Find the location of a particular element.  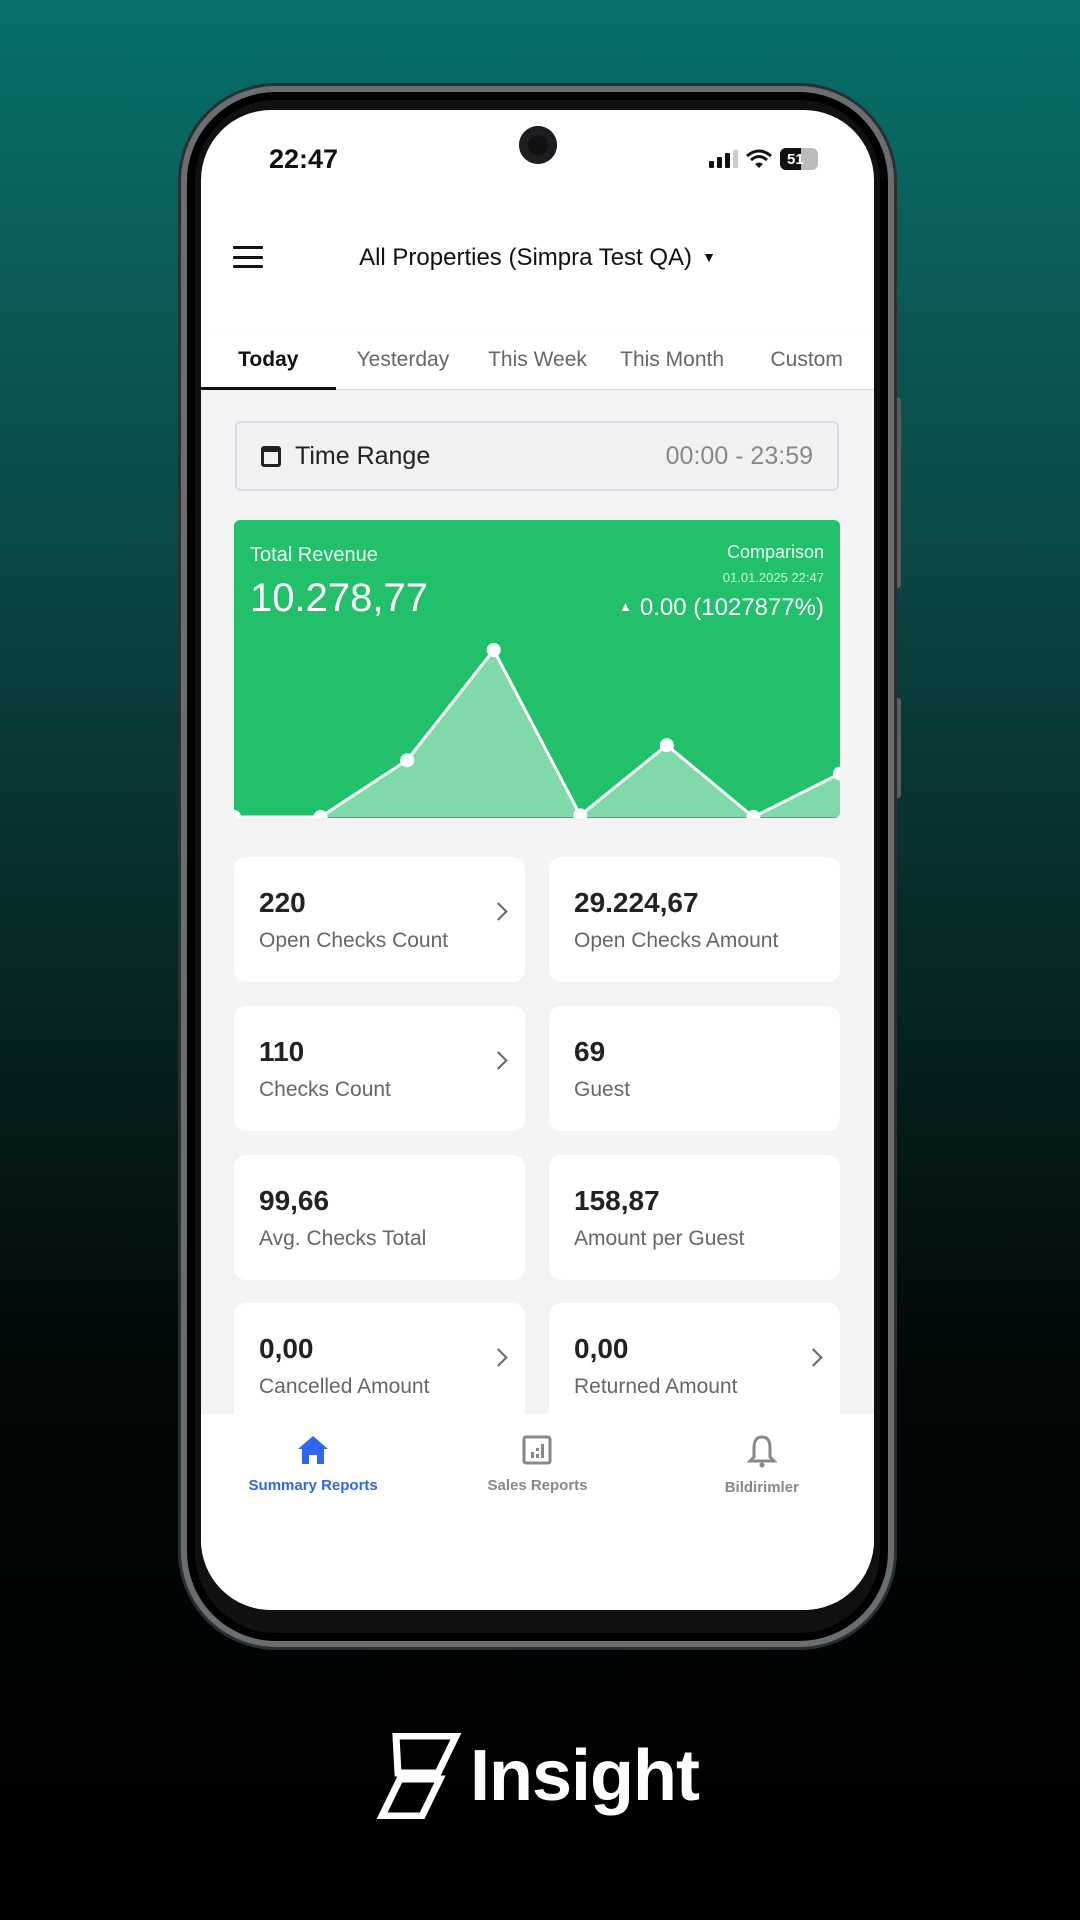

phone-volume-button is located at coordinates (897, 493).